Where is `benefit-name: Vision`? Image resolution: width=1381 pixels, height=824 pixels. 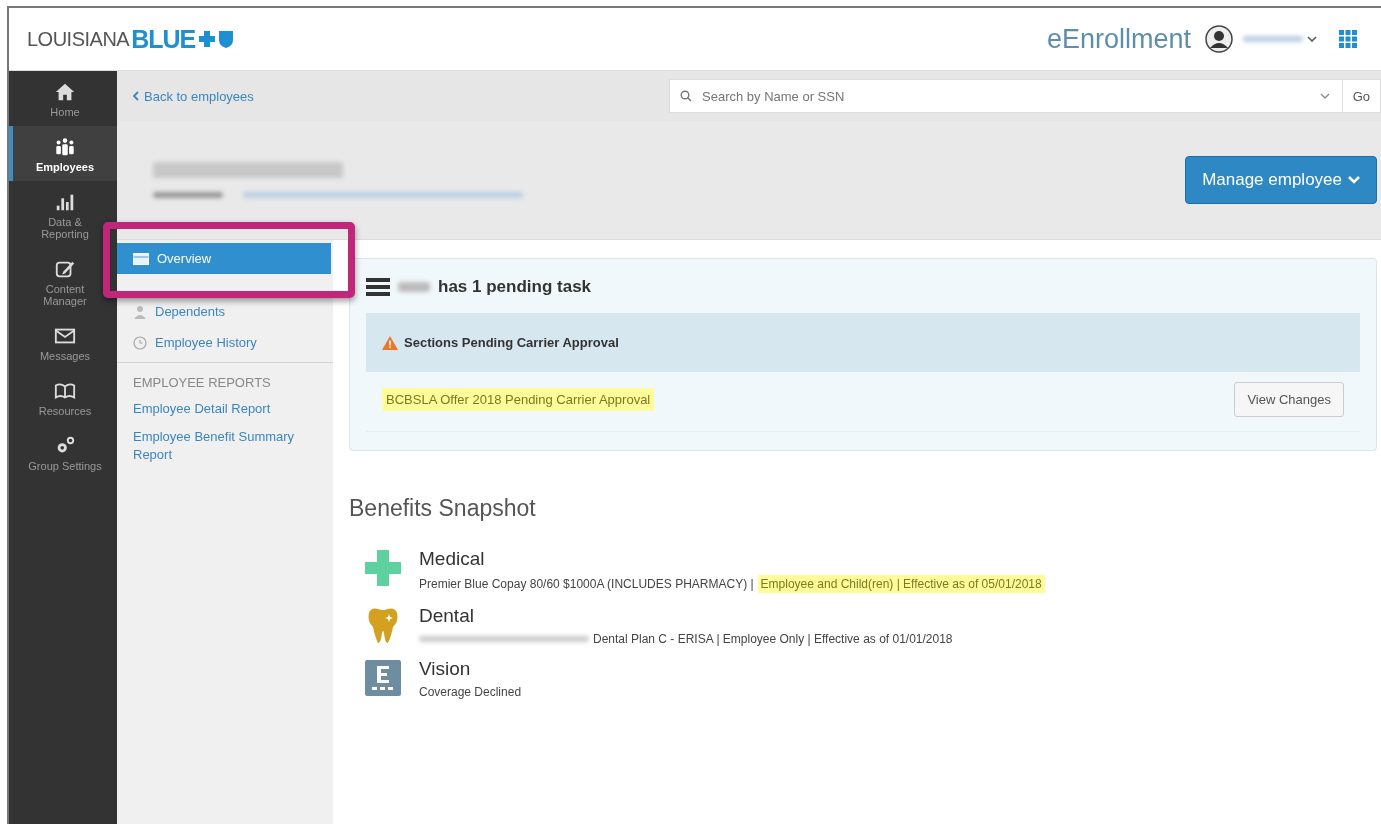
benefit-name: Vision is located at coordinates (445, 669).